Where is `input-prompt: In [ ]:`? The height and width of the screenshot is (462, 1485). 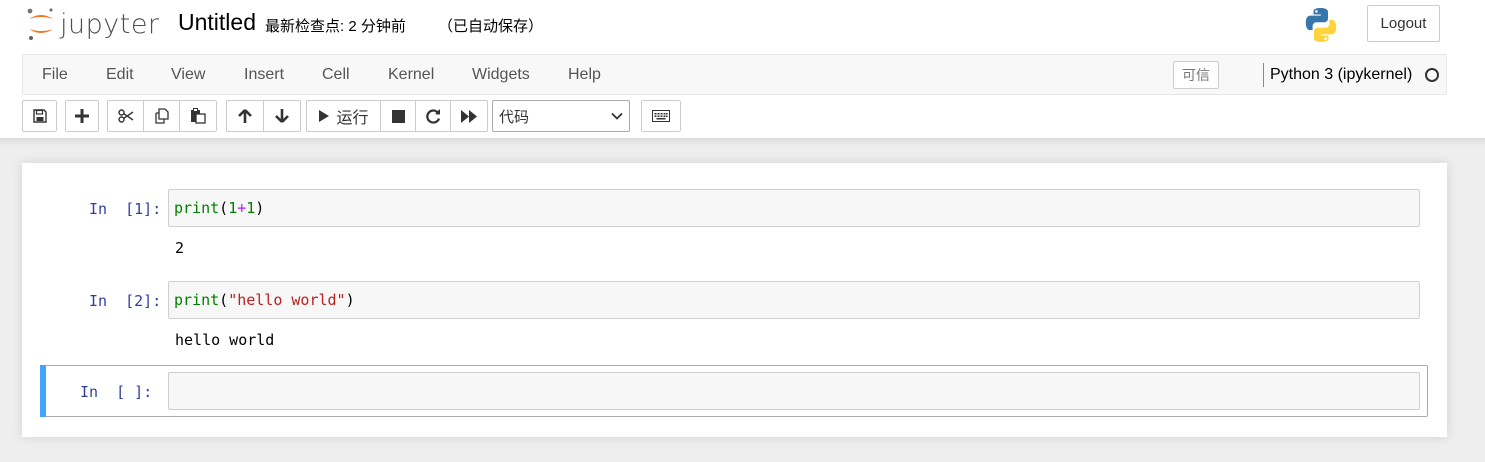 input-prompt: In [ ]: is located at coordinates (116, 392).